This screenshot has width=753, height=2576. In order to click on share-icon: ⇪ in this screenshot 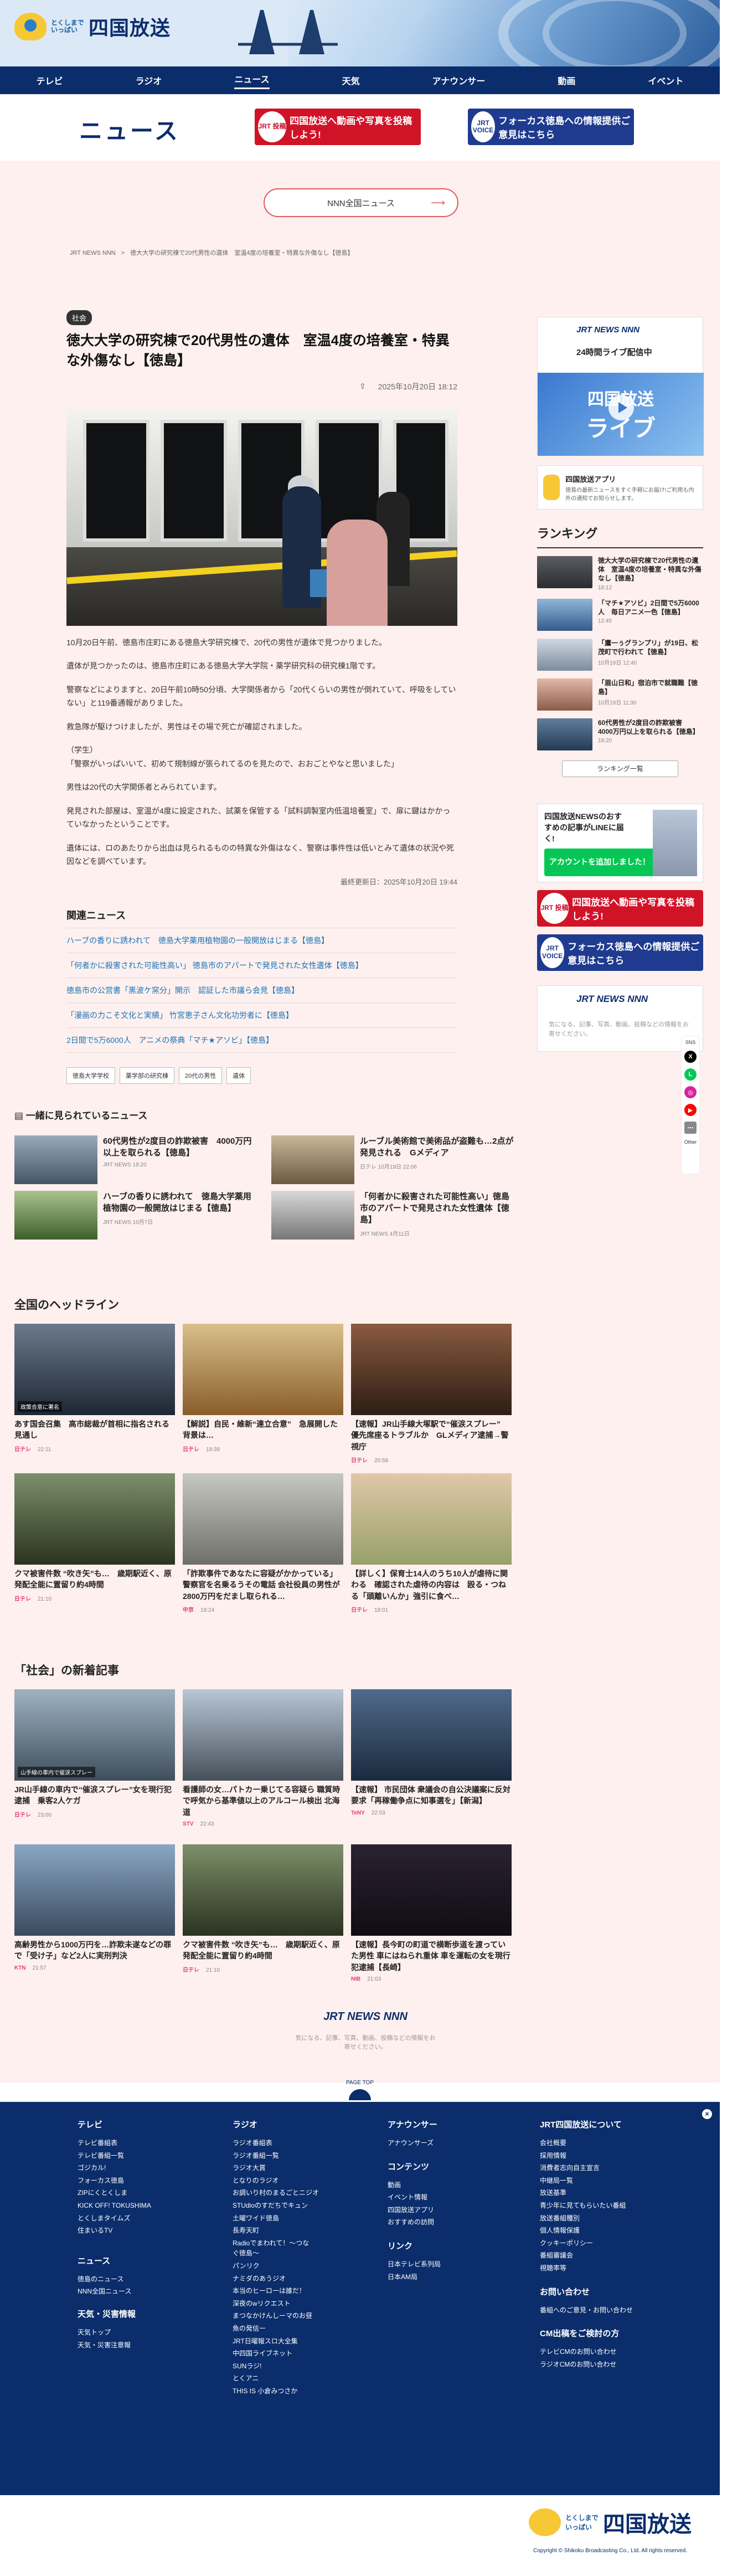, I will do `click(362, 386)`.